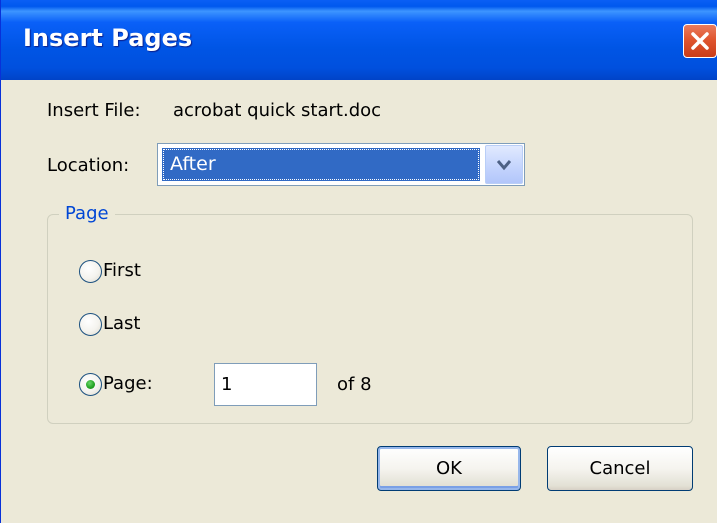  What do you see at coordinates (94, 110) in the screenshot?
I see `insert-file-label: Insert File:` at bounding box center [94, 110].